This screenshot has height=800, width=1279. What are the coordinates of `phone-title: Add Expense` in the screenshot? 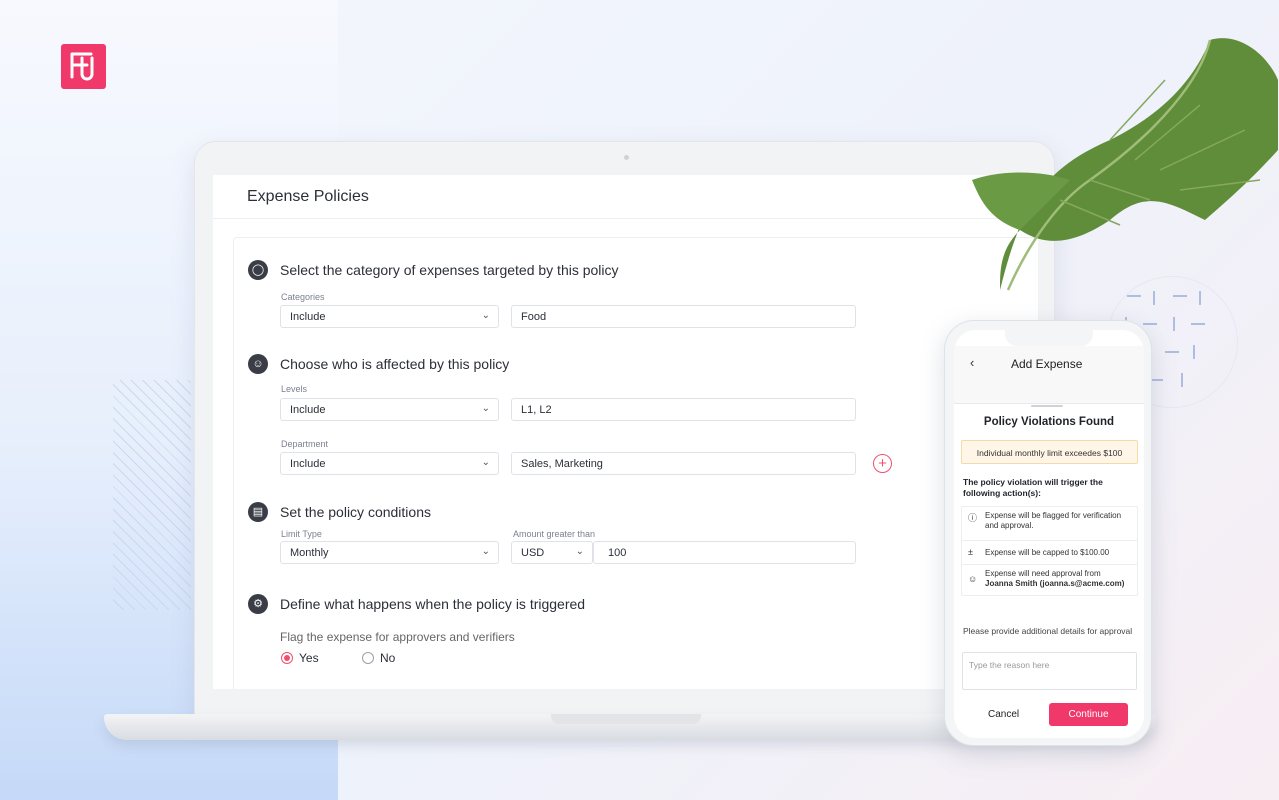 It's located at (1047, 364).